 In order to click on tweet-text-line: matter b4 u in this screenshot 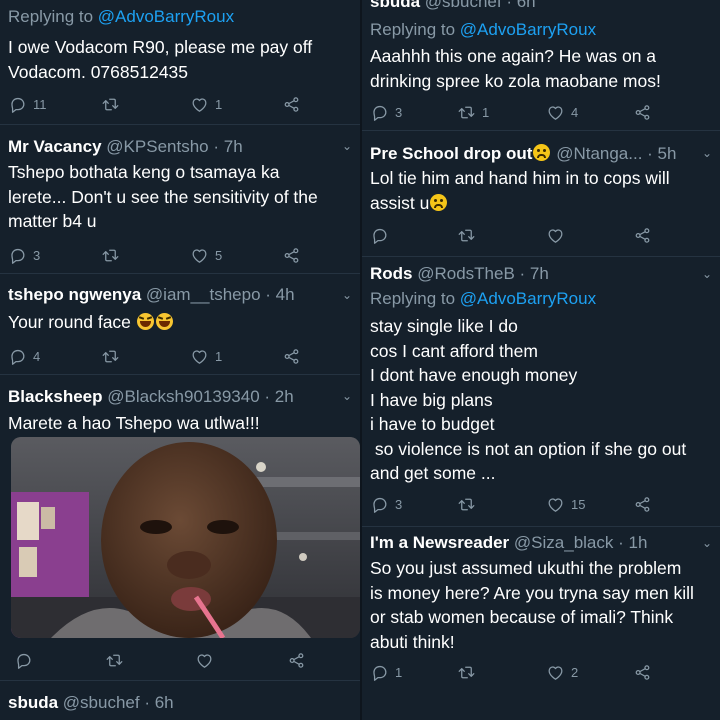, I will do `click(52, 221)`.